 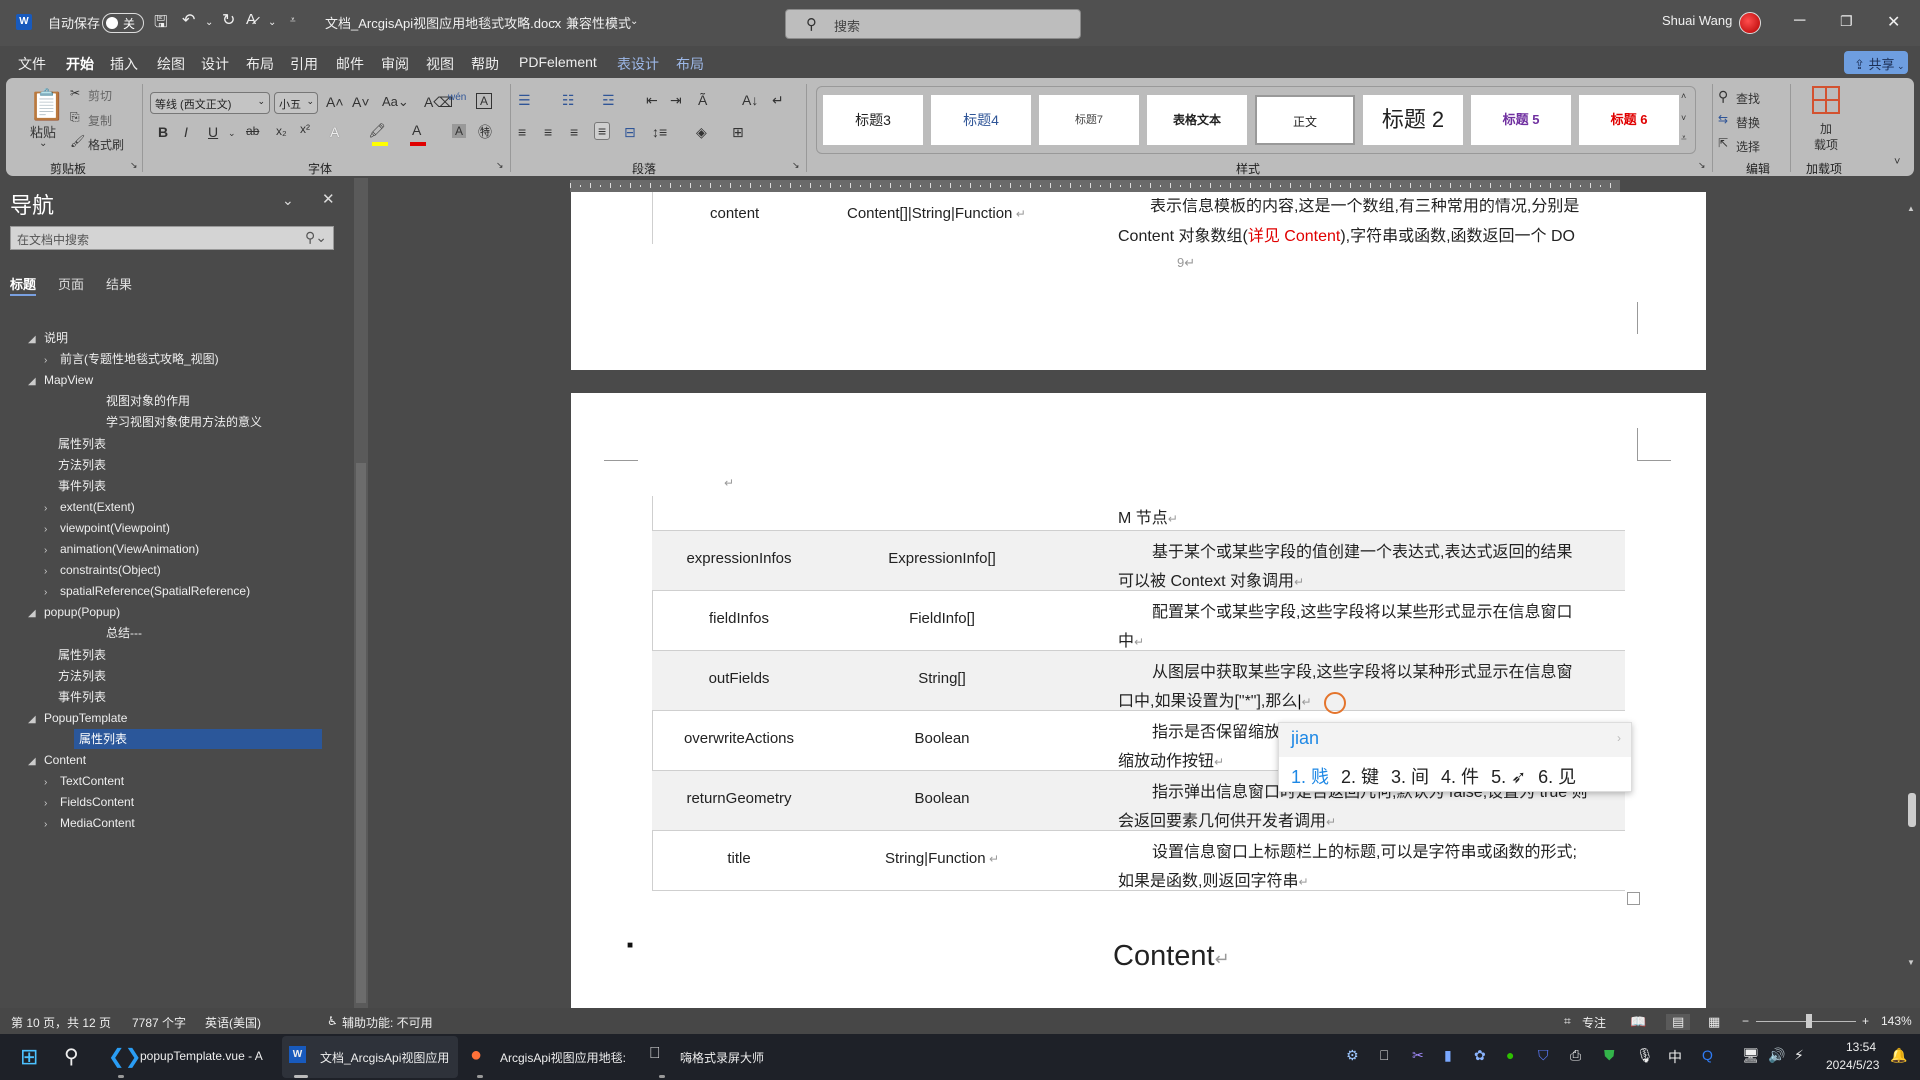 I want to click on nav-heading-item: 总结---, so click(x=124, y=633).